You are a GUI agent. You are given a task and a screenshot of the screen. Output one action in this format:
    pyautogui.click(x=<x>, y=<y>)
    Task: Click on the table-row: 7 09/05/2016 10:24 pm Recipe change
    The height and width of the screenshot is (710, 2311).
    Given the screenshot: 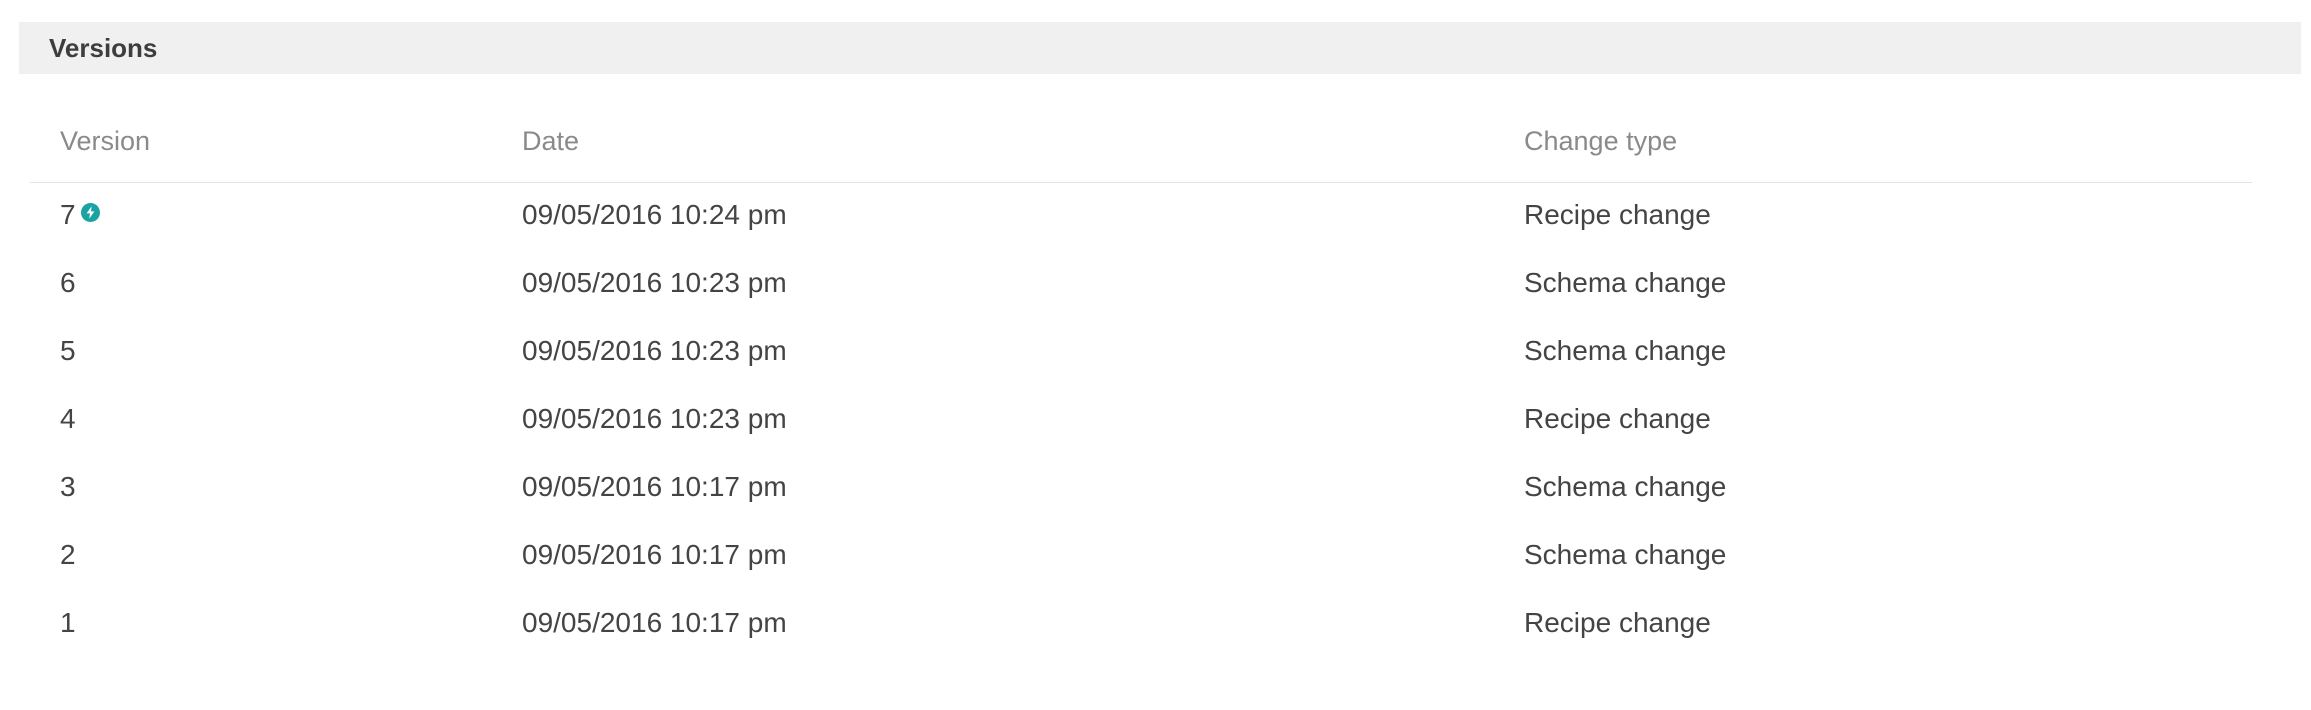 What is the action you would take?
    pyautogui.click(x=1141, y=217)
    